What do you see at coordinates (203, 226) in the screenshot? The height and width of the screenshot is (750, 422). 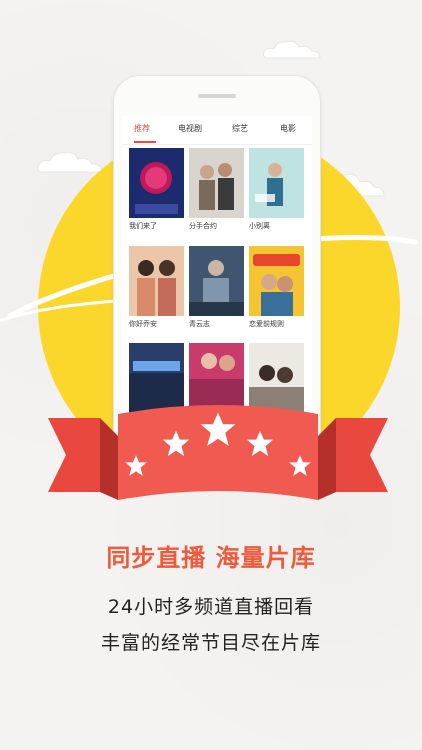 I see `show-title: 分手合约` at bounding box center [203, 226].